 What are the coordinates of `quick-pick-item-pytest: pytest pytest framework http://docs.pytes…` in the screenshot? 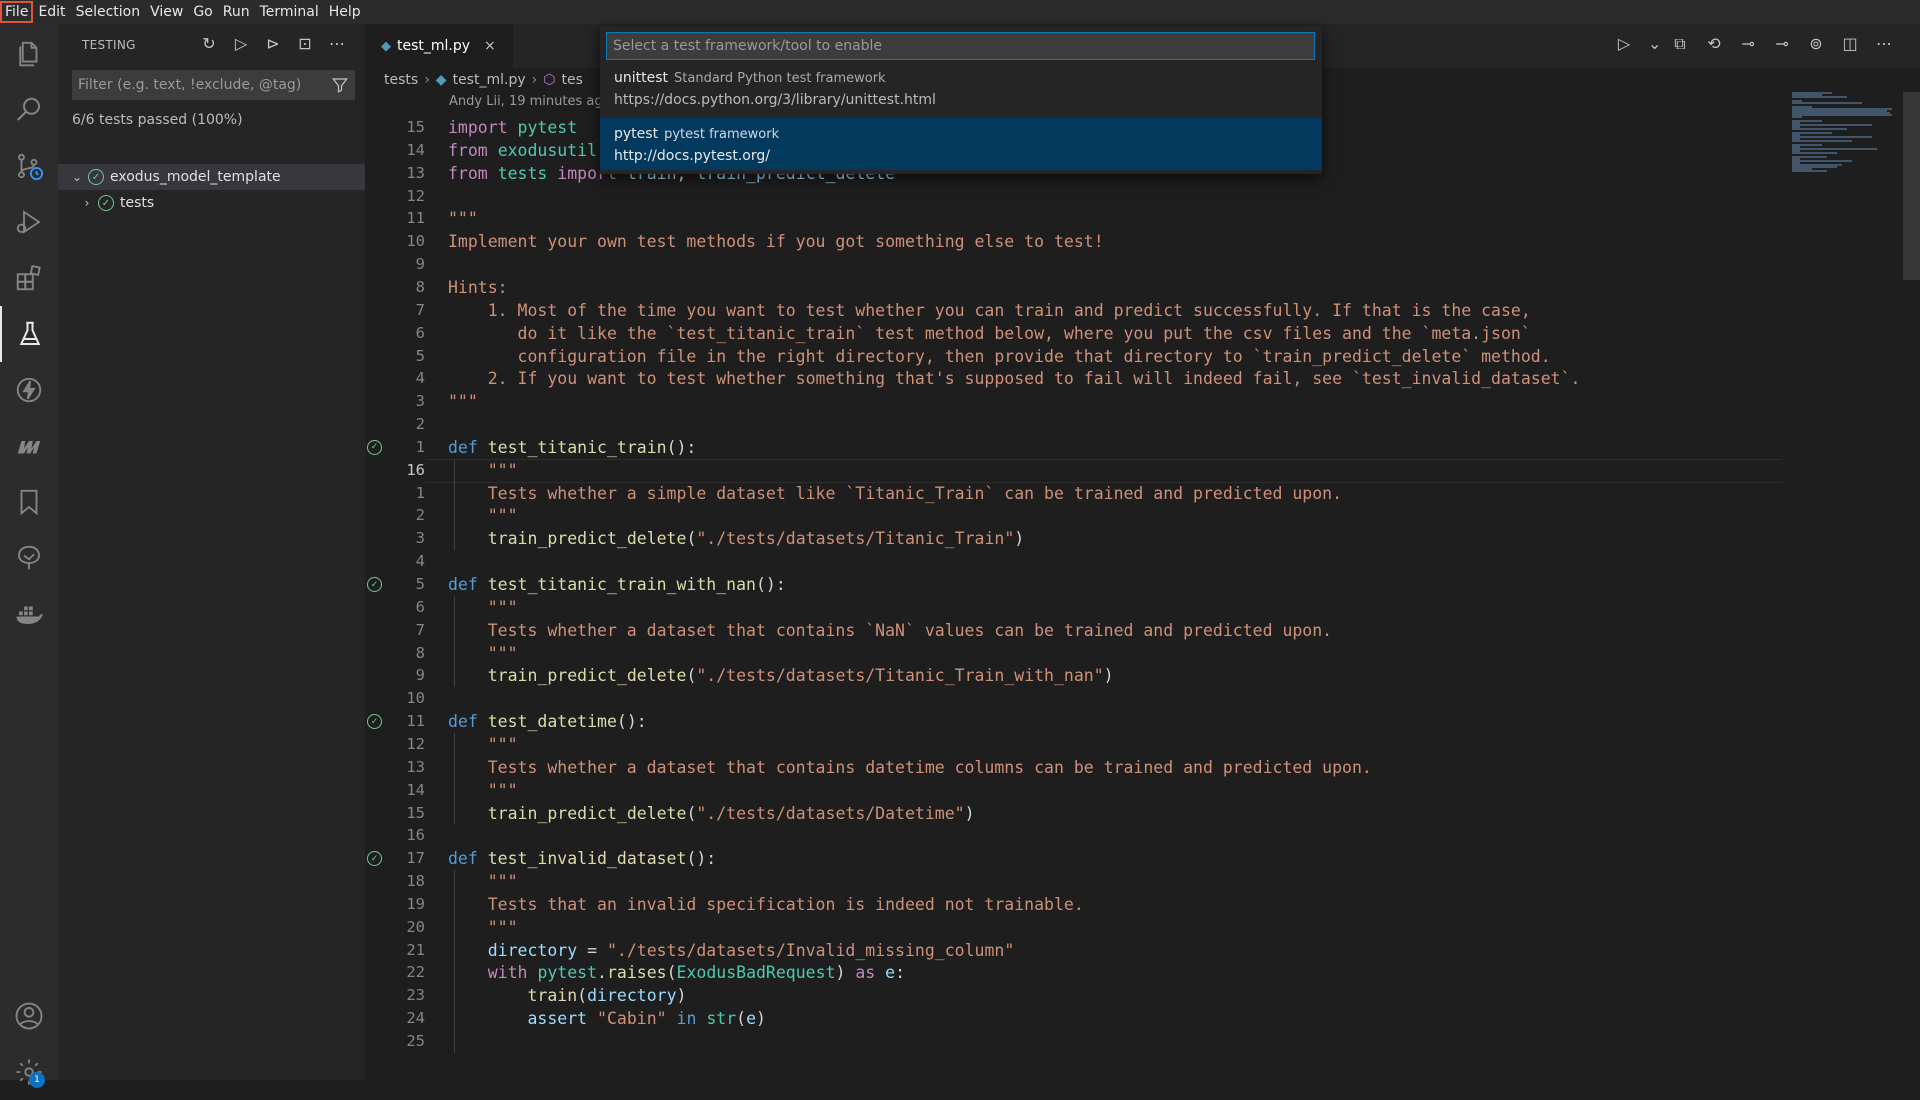 It's located at (961, 144).